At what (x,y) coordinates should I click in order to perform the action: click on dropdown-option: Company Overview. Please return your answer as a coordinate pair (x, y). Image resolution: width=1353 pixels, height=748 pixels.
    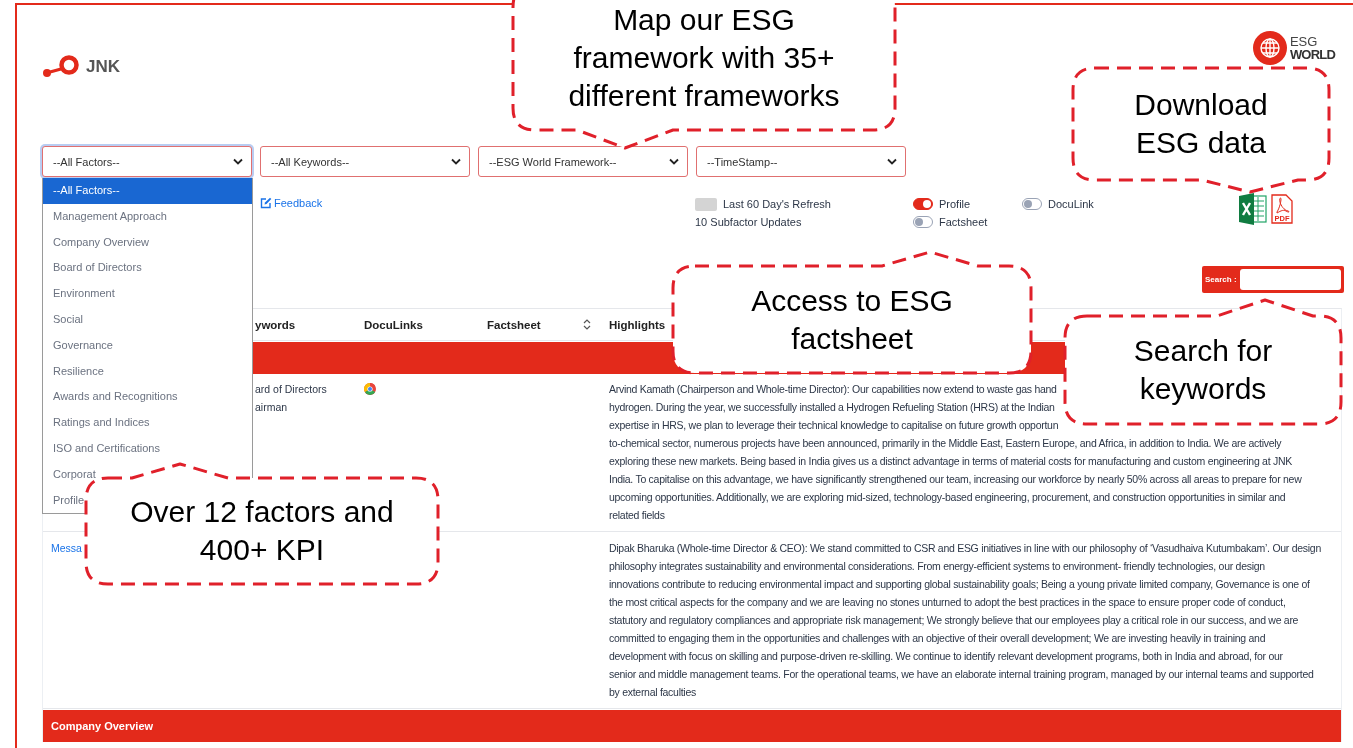
    Looking at the image, I should click on (147, 242).